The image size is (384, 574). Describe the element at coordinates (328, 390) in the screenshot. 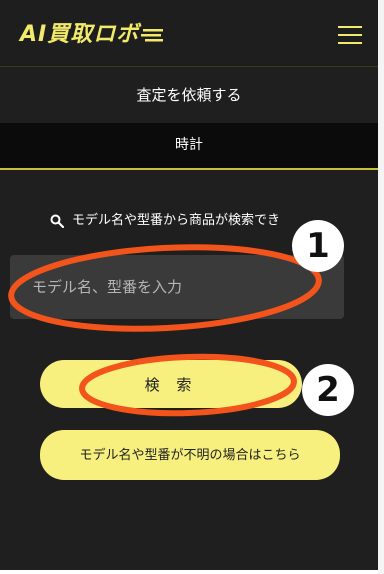

I see `annotation-number-2: 2` at that location.